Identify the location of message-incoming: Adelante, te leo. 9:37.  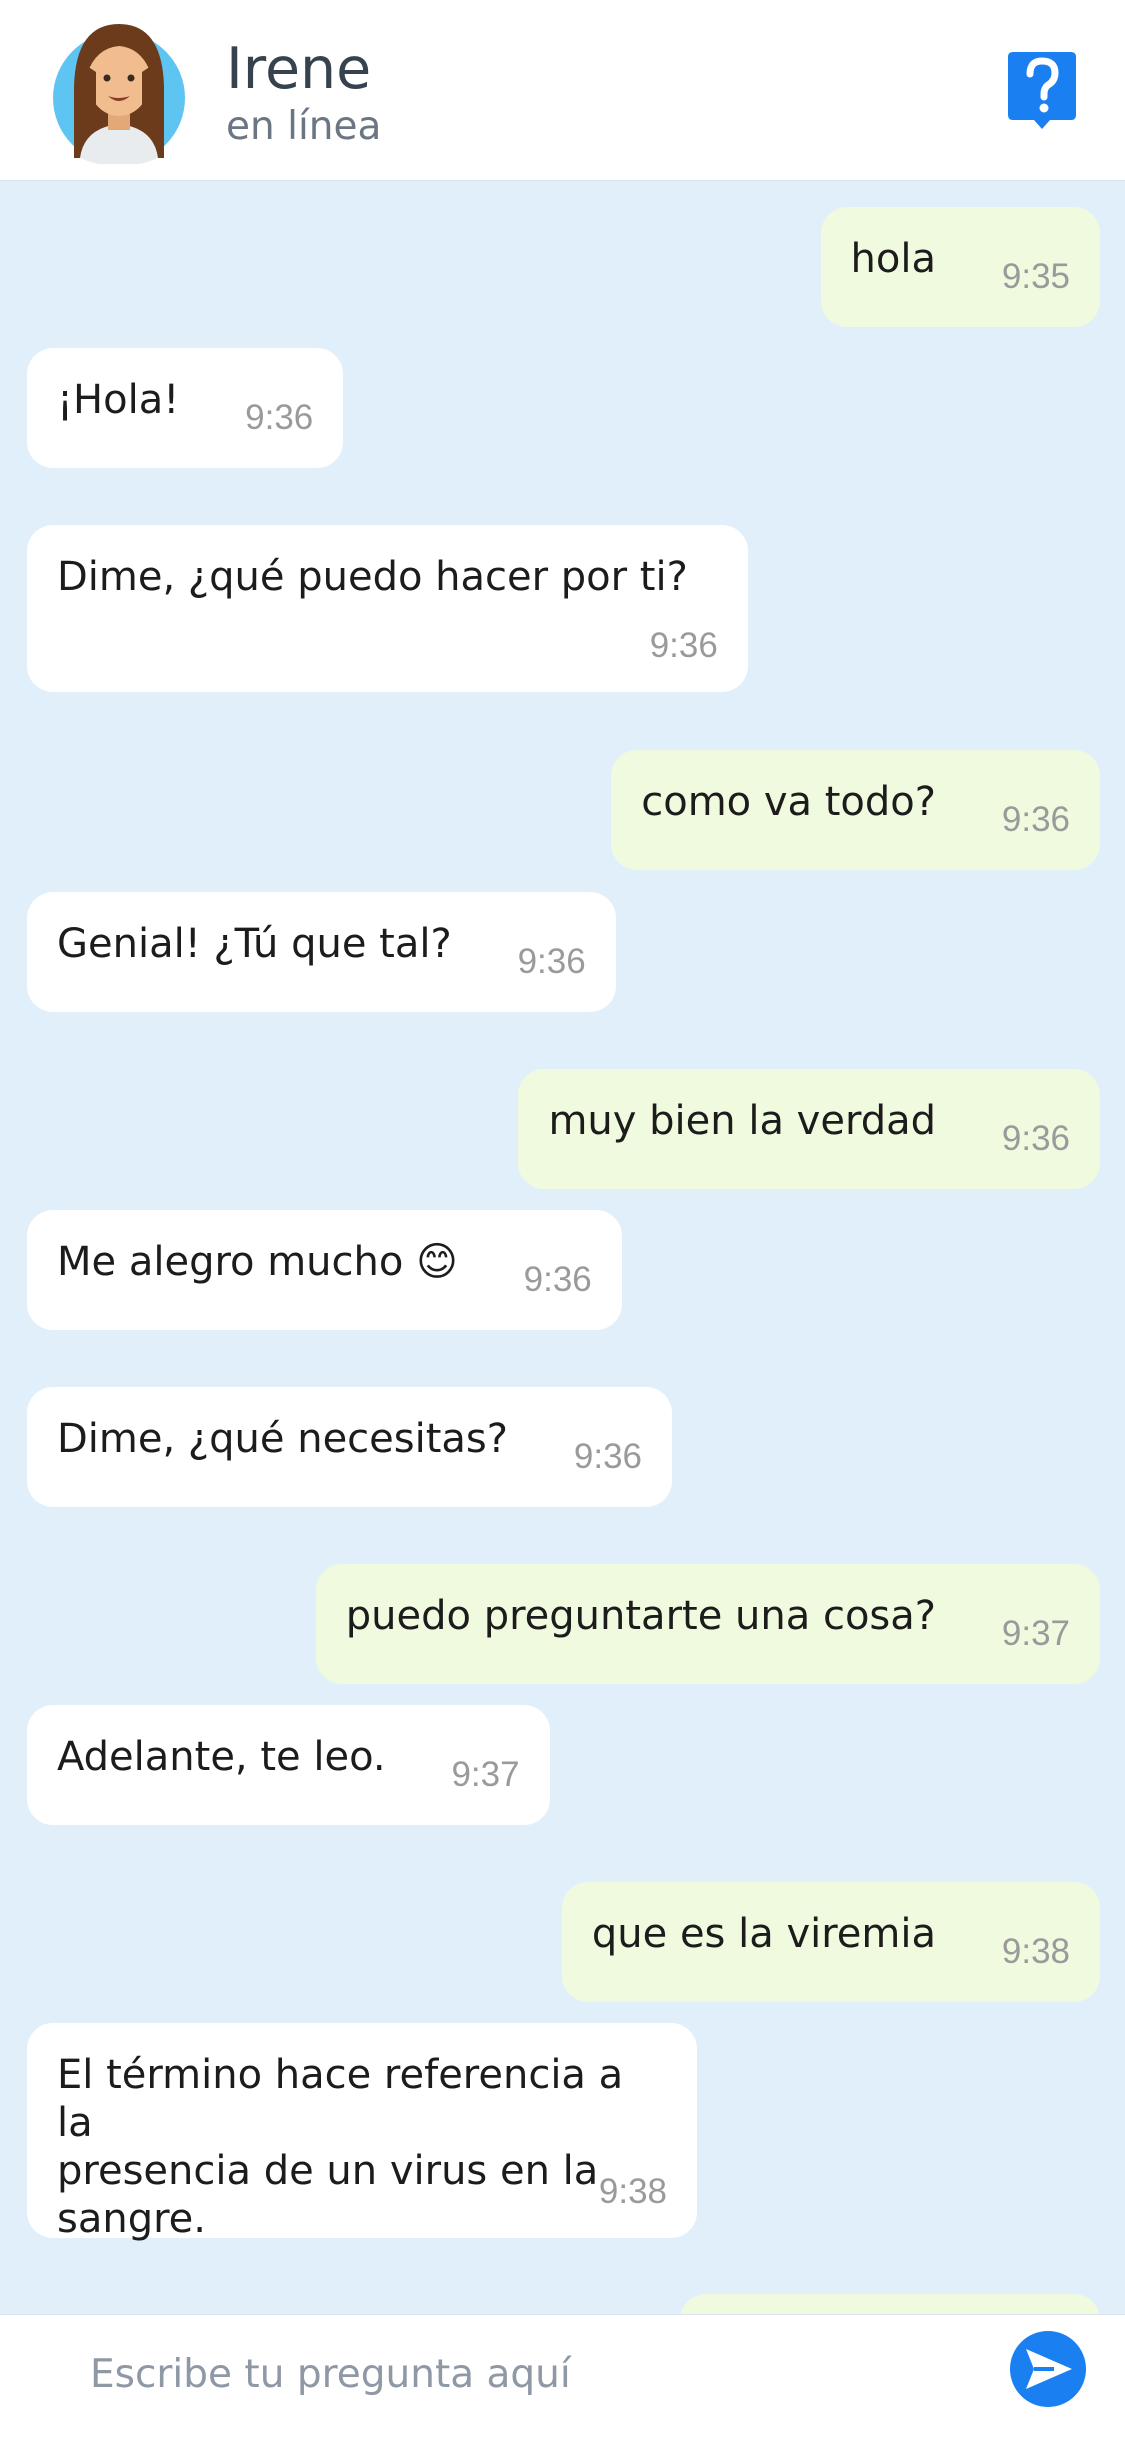
(288, 1765).